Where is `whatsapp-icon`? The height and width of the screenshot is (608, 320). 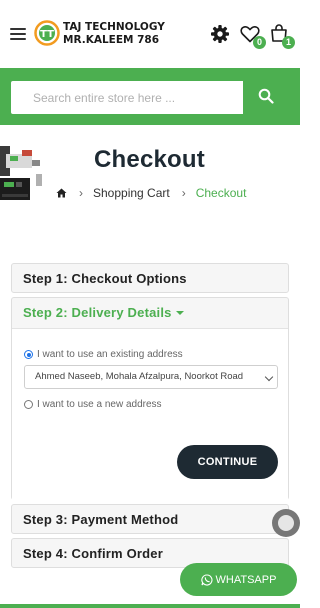 whatsapp-icon is located at coordinates (206, 579).